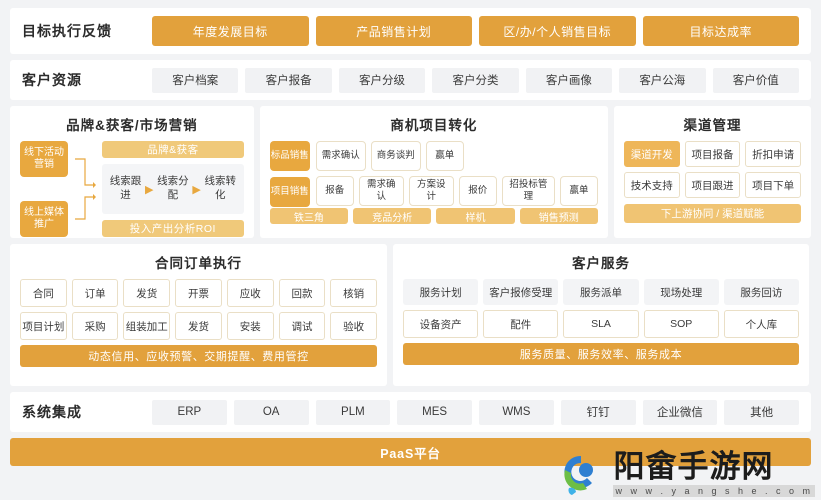 Image resolution: width=821 pixels, height=500 pixels. I want to click on brand-sources: 线下活动营销 线上媒体推广, so click(44, 189).